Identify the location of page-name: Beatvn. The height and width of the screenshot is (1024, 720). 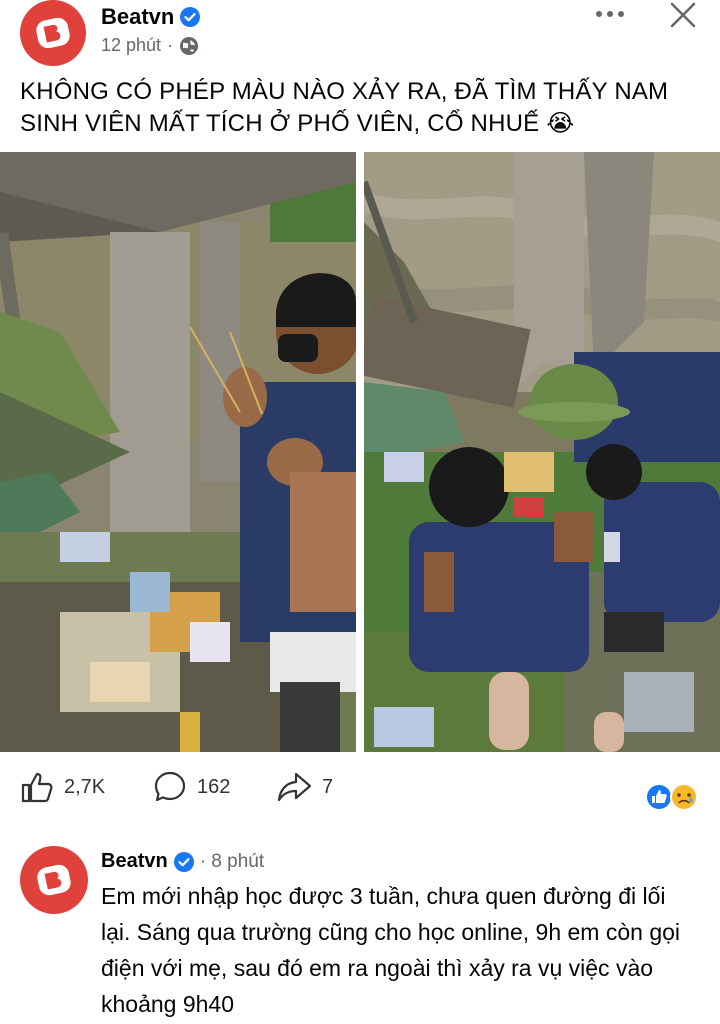
(151, 17).